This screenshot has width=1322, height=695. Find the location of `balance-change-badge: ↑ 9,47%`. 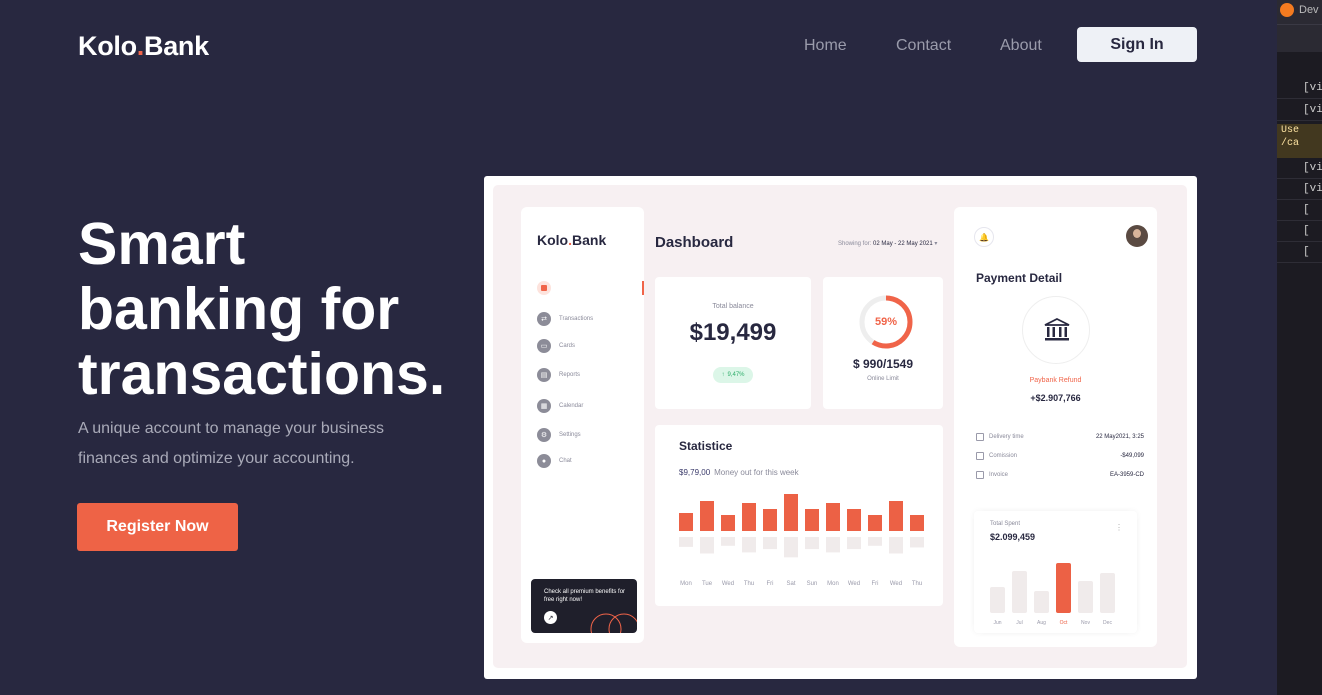

balance-change-badge: ↑ 9,47% is located at coordinates (733, 375).